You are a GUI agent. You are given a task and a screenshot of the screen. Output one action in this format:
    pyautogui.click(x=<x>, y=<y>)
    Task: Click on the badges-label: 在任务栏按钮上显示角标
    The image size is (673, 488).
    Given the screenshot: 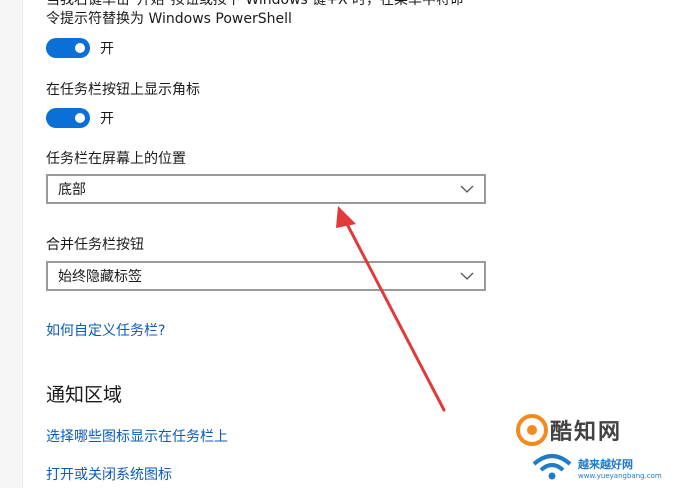 What is the action you would take?
    pyautogui.click(x=123, y=90)
    